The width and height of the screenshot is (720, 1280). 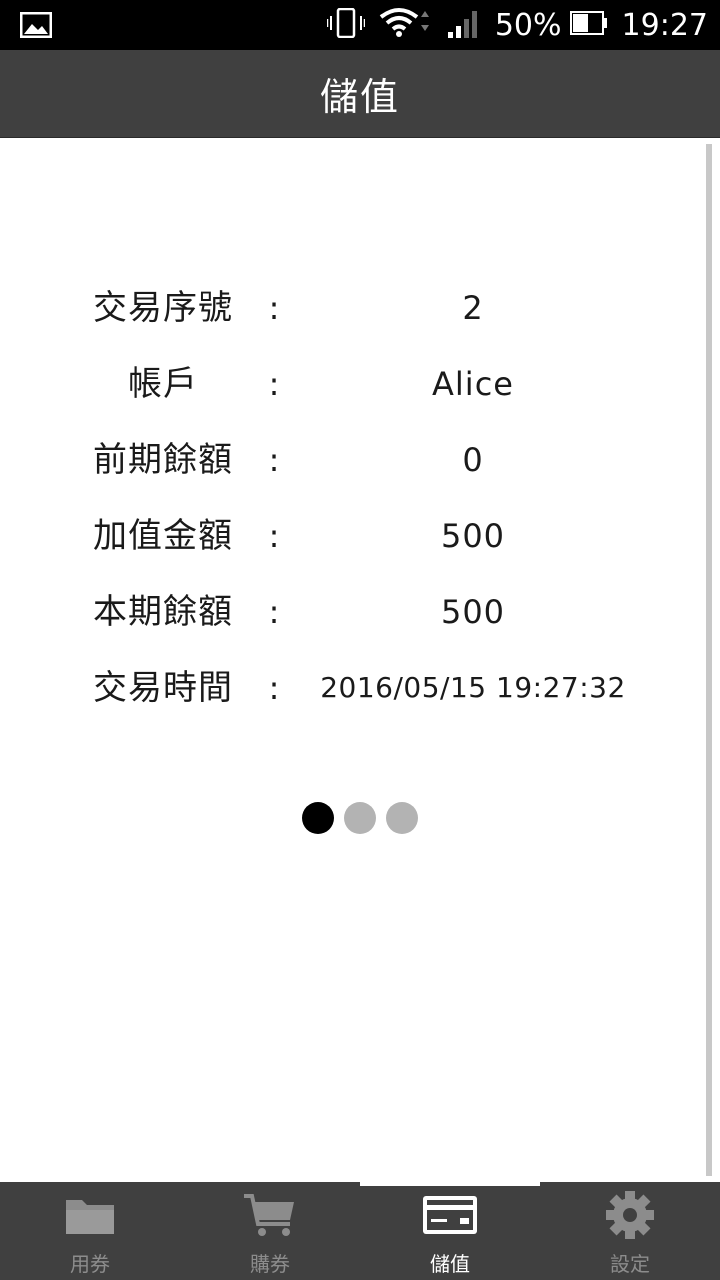 What do you see at coordinates (163, 536) in the screenshot?
I see `detail-label: 加值金額` at bounding box center [163, 536].